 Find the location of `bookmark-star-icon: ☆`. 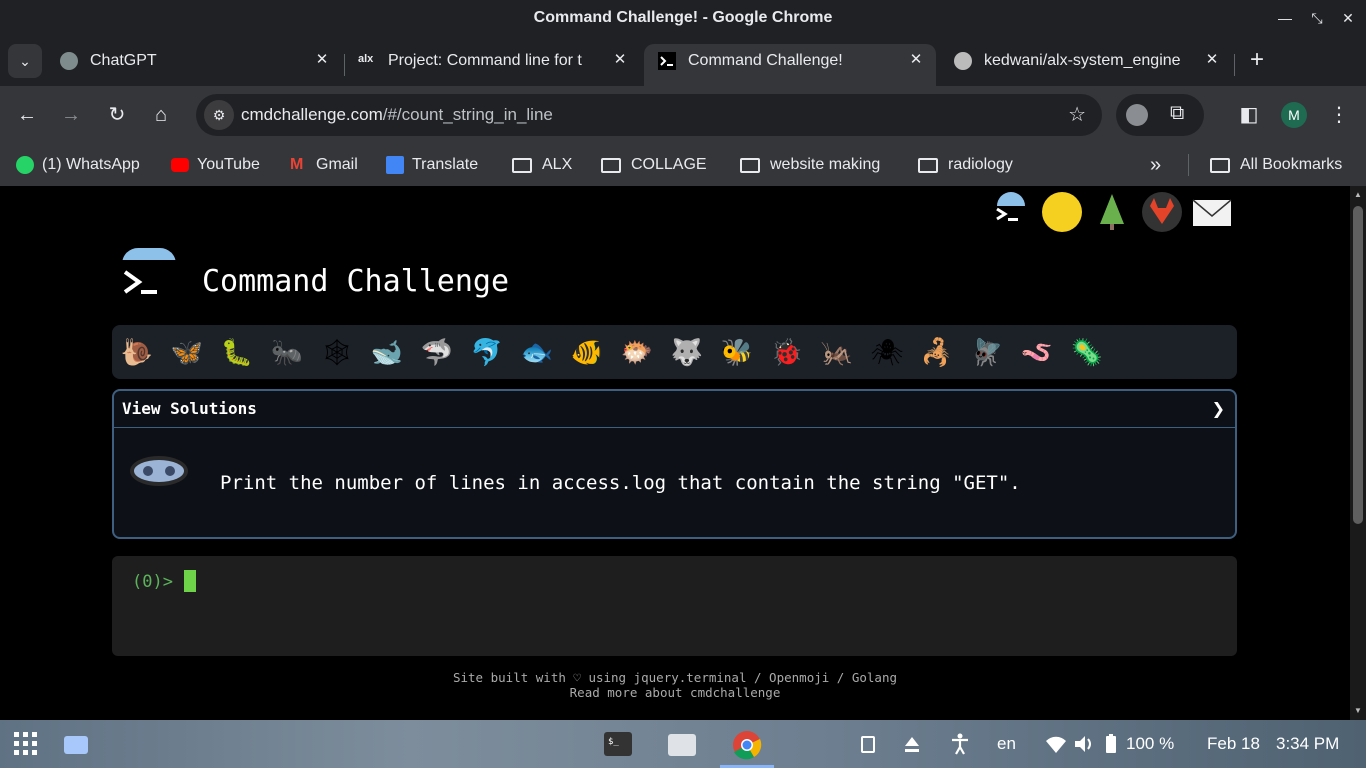

bookmark-star-icon: ☆ is located at coordinates (1077, 114).